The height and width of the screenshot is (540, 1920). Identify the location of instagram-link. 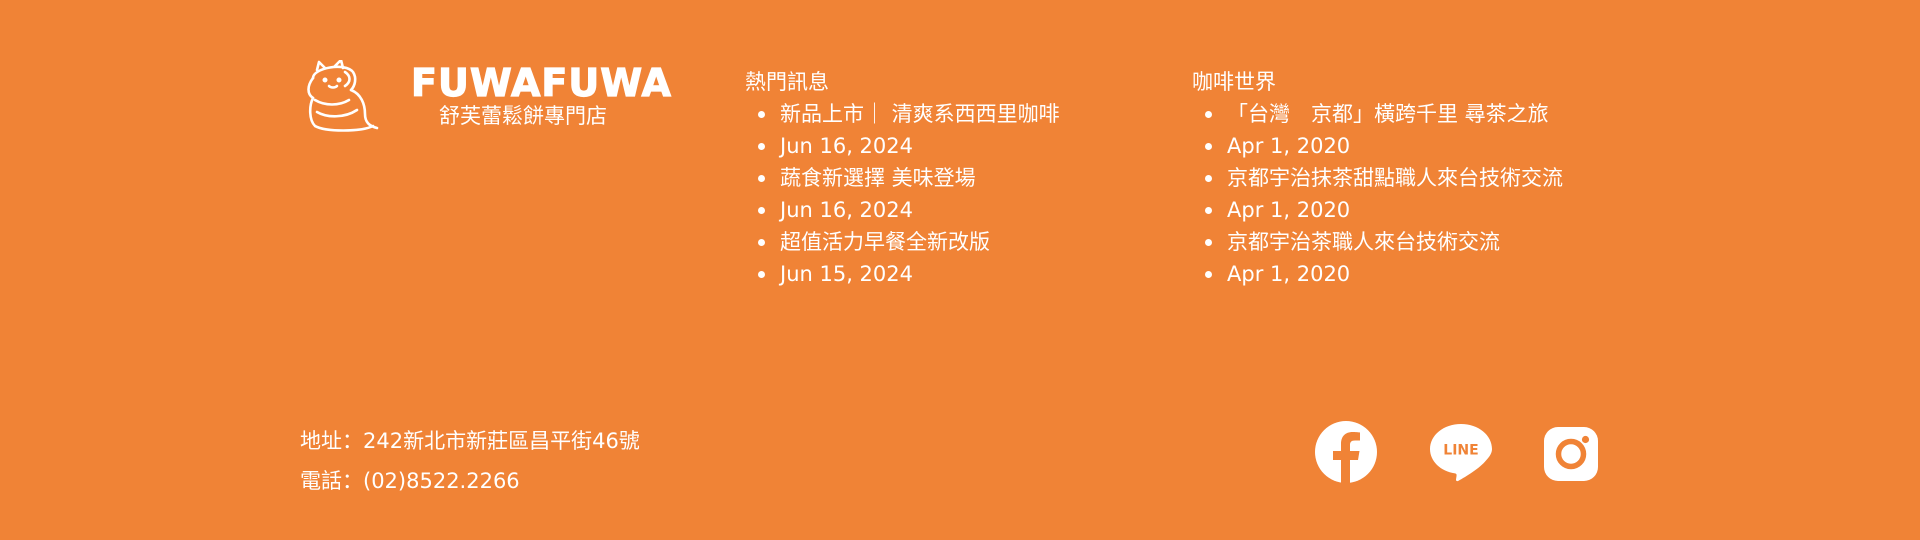
(1571, 452).